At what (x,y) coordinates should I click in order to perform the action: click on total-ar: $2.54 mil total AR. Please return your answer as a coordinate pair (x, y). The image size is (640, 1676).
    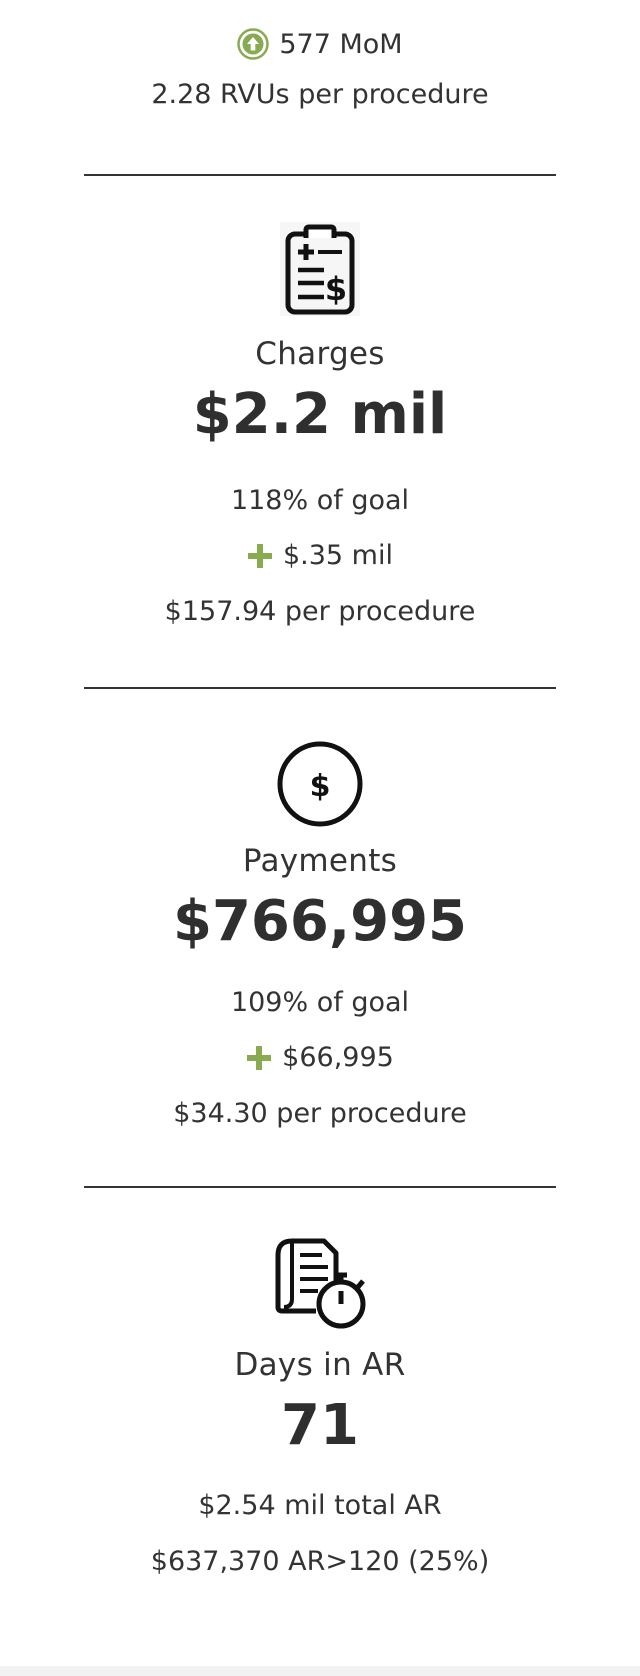
    Looking at the image, I should click on (320, 1505).